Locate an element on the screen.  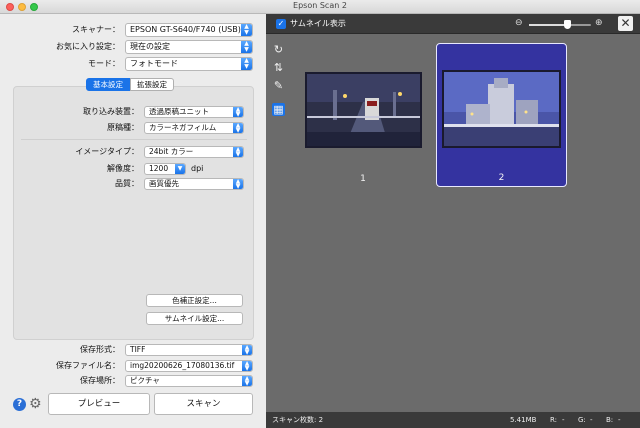
b-label: B: is located at coordinates (610, 420).